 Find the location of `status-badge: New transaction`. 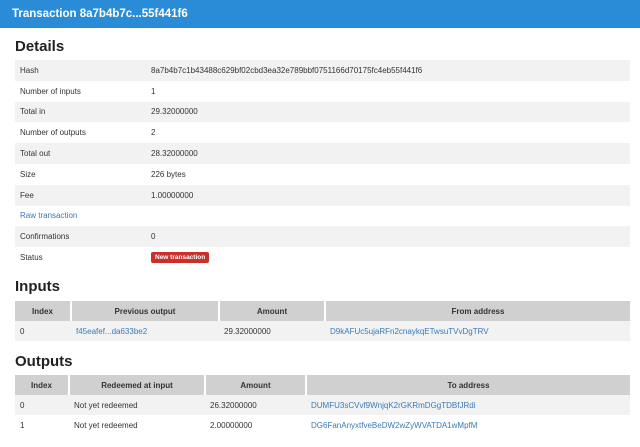

status-badge: New transaction is located at coordinates (180, 258).